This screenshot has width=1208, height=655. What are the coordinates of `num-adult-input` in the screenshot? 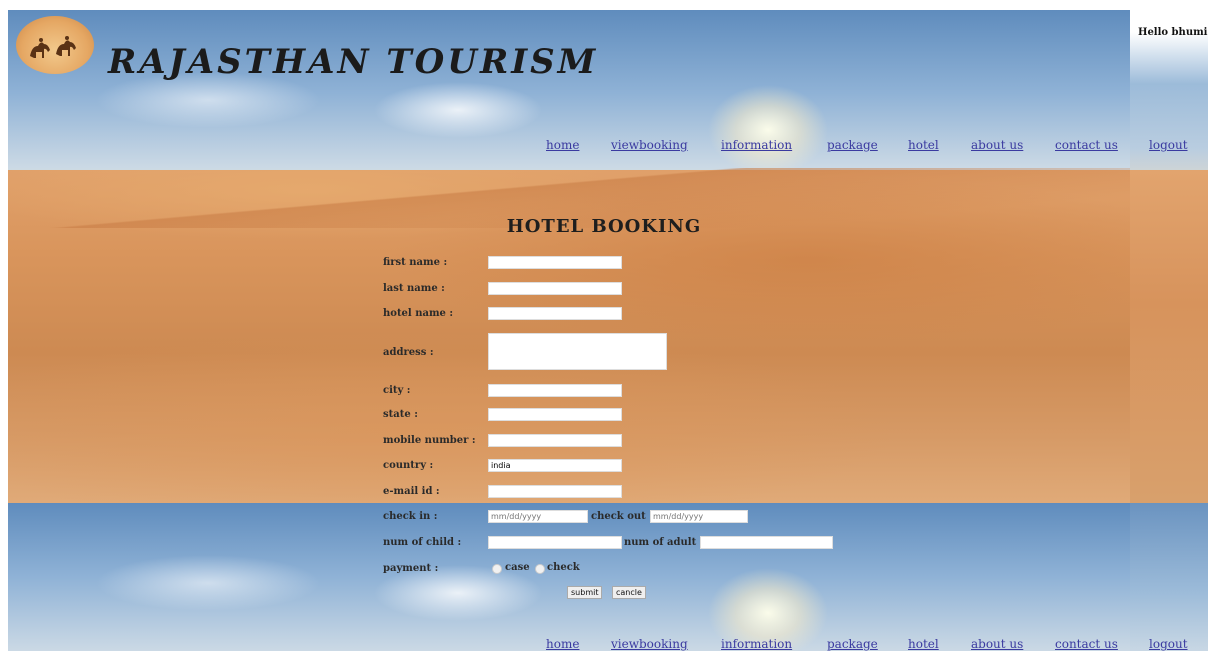 It's located at (766, 542).